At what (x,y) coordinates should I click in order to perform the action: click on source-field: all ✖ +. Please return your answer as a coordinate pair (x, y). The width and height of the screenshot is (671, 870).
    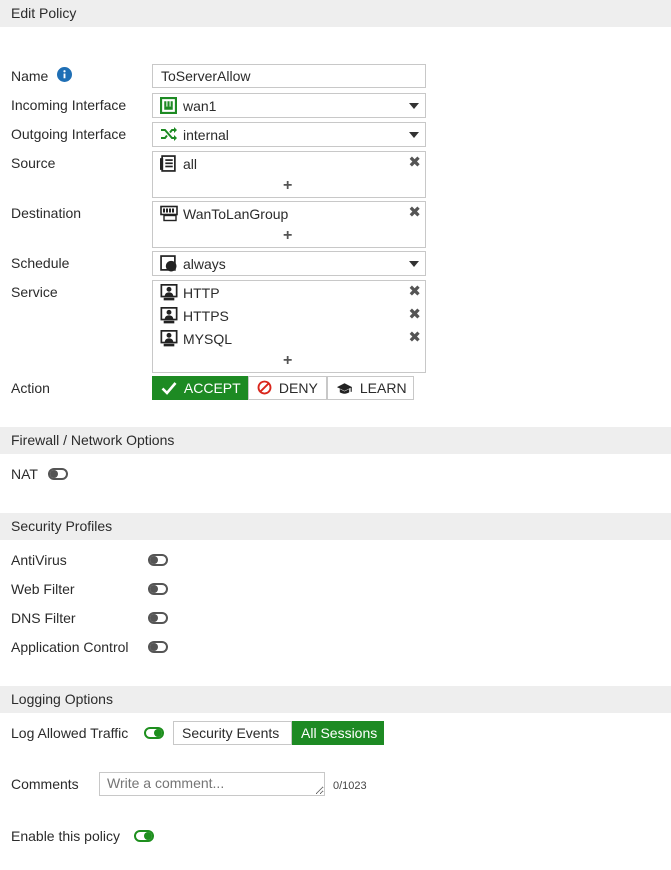
    Looking at the image, I should click on (289, 174).